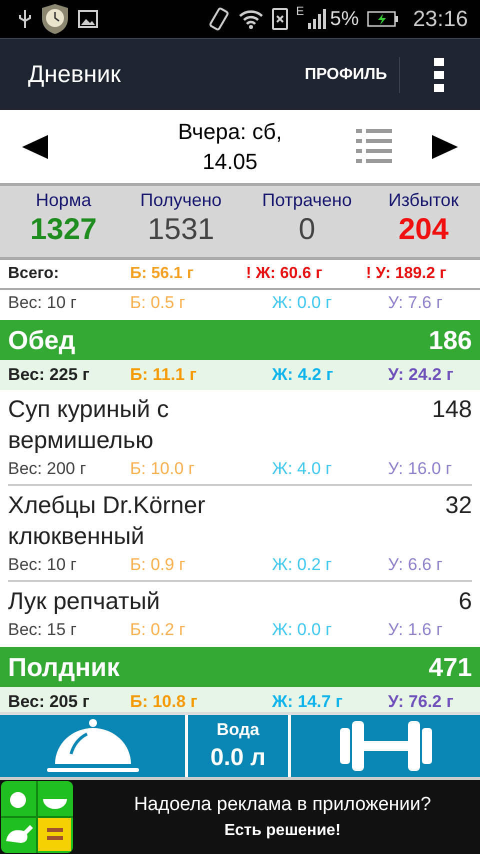 The image size is (480, 854). I want to click on totals-value: Б: 56.1 г, so click(162, 274).